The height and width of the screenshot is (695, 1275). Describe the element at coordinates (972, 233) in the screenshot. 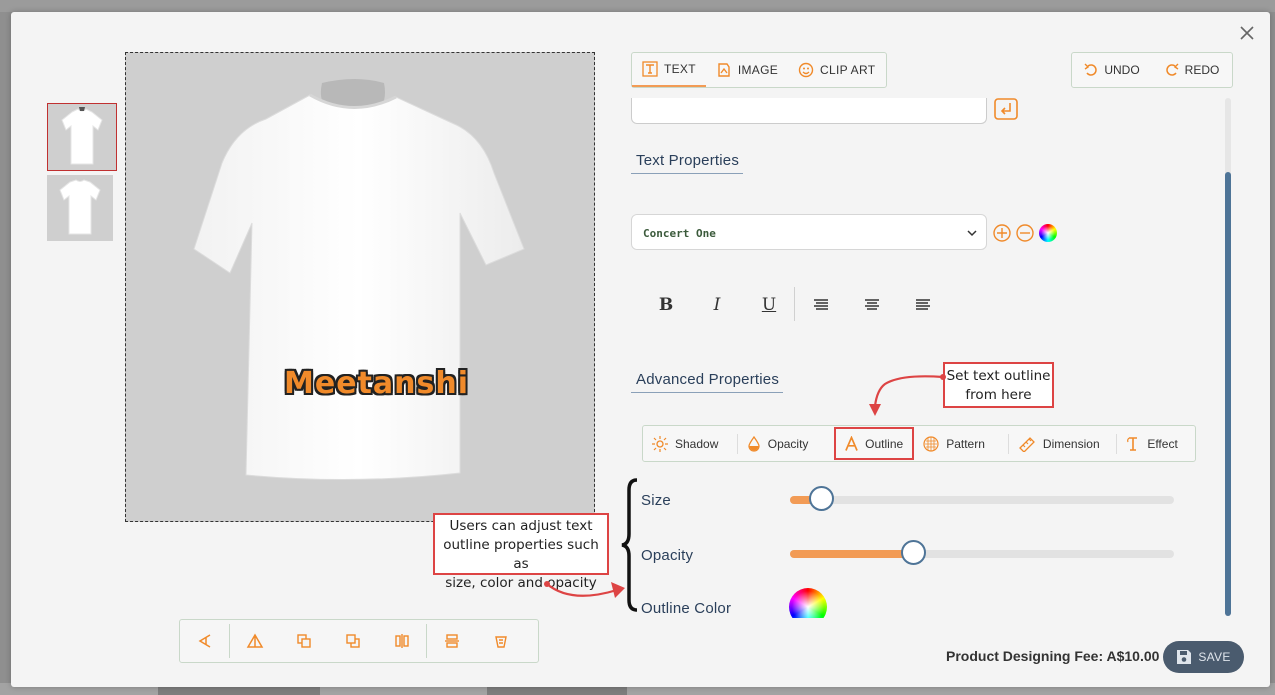

I see `chevron-down-icon` at that location.